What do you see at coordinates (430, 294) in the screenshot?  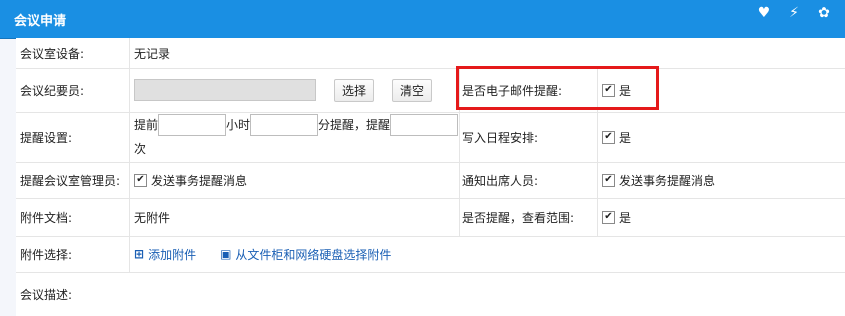 I see `row-description: 会议描述:` at bounding box center [430, 294].